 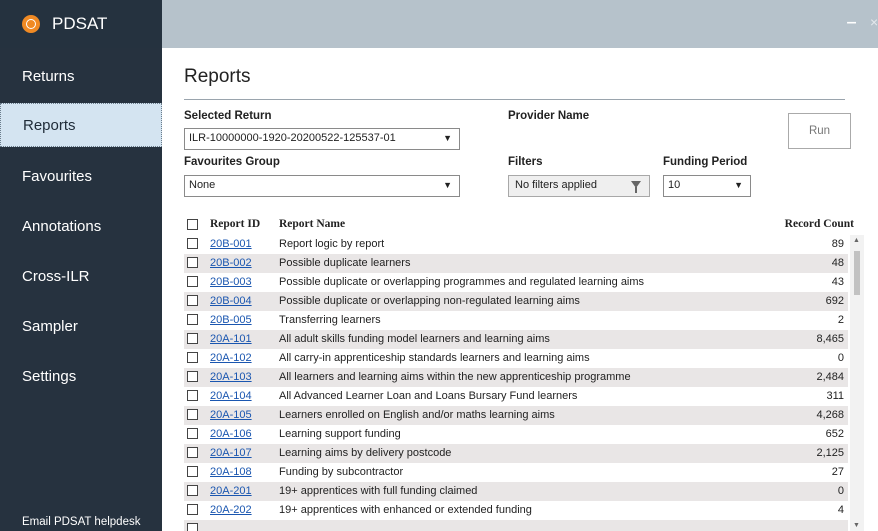 I want to click on funding-period-label: Funding Period, so click(x=705, y=162).